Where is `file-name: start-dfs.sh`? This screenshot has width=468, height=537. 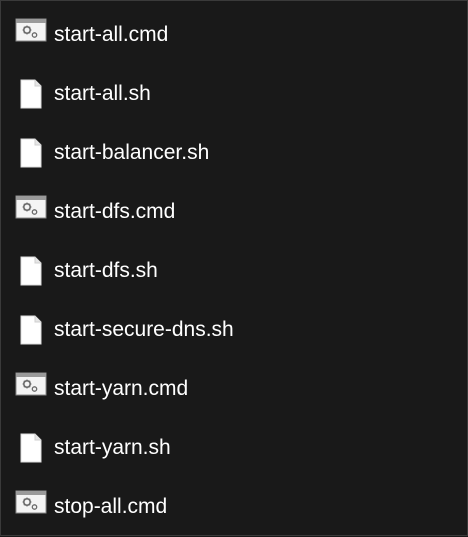 file-name: start-dfs.sh is located at coordinates (106, 270).